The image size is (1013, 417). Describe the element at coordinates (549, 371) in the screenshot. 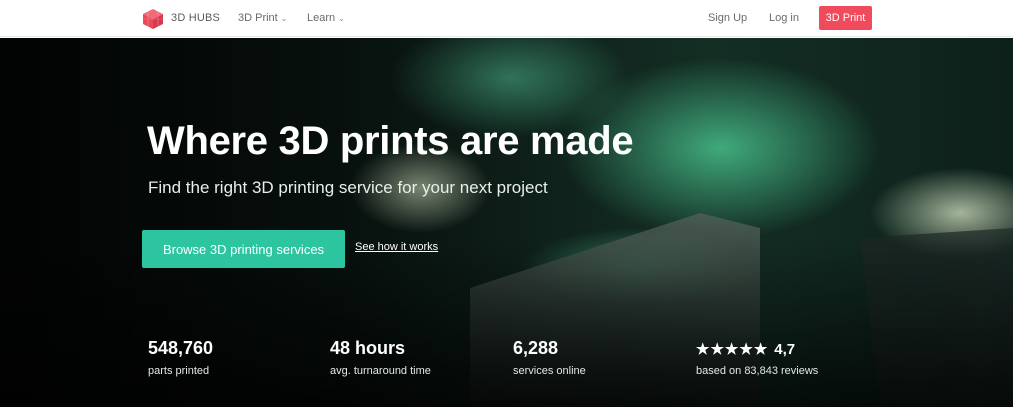

I see `stat-label: services online` at that location.